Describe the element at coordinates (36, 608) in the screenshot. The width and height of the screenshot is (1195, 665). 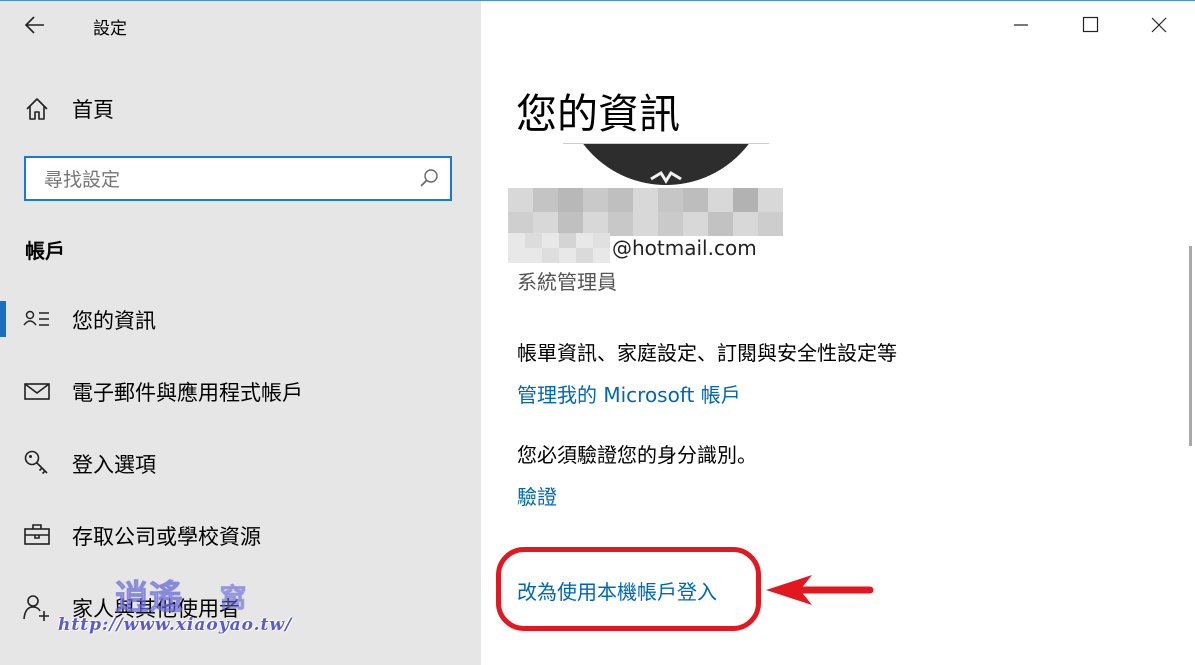
I see `person-add-icon` at that location.